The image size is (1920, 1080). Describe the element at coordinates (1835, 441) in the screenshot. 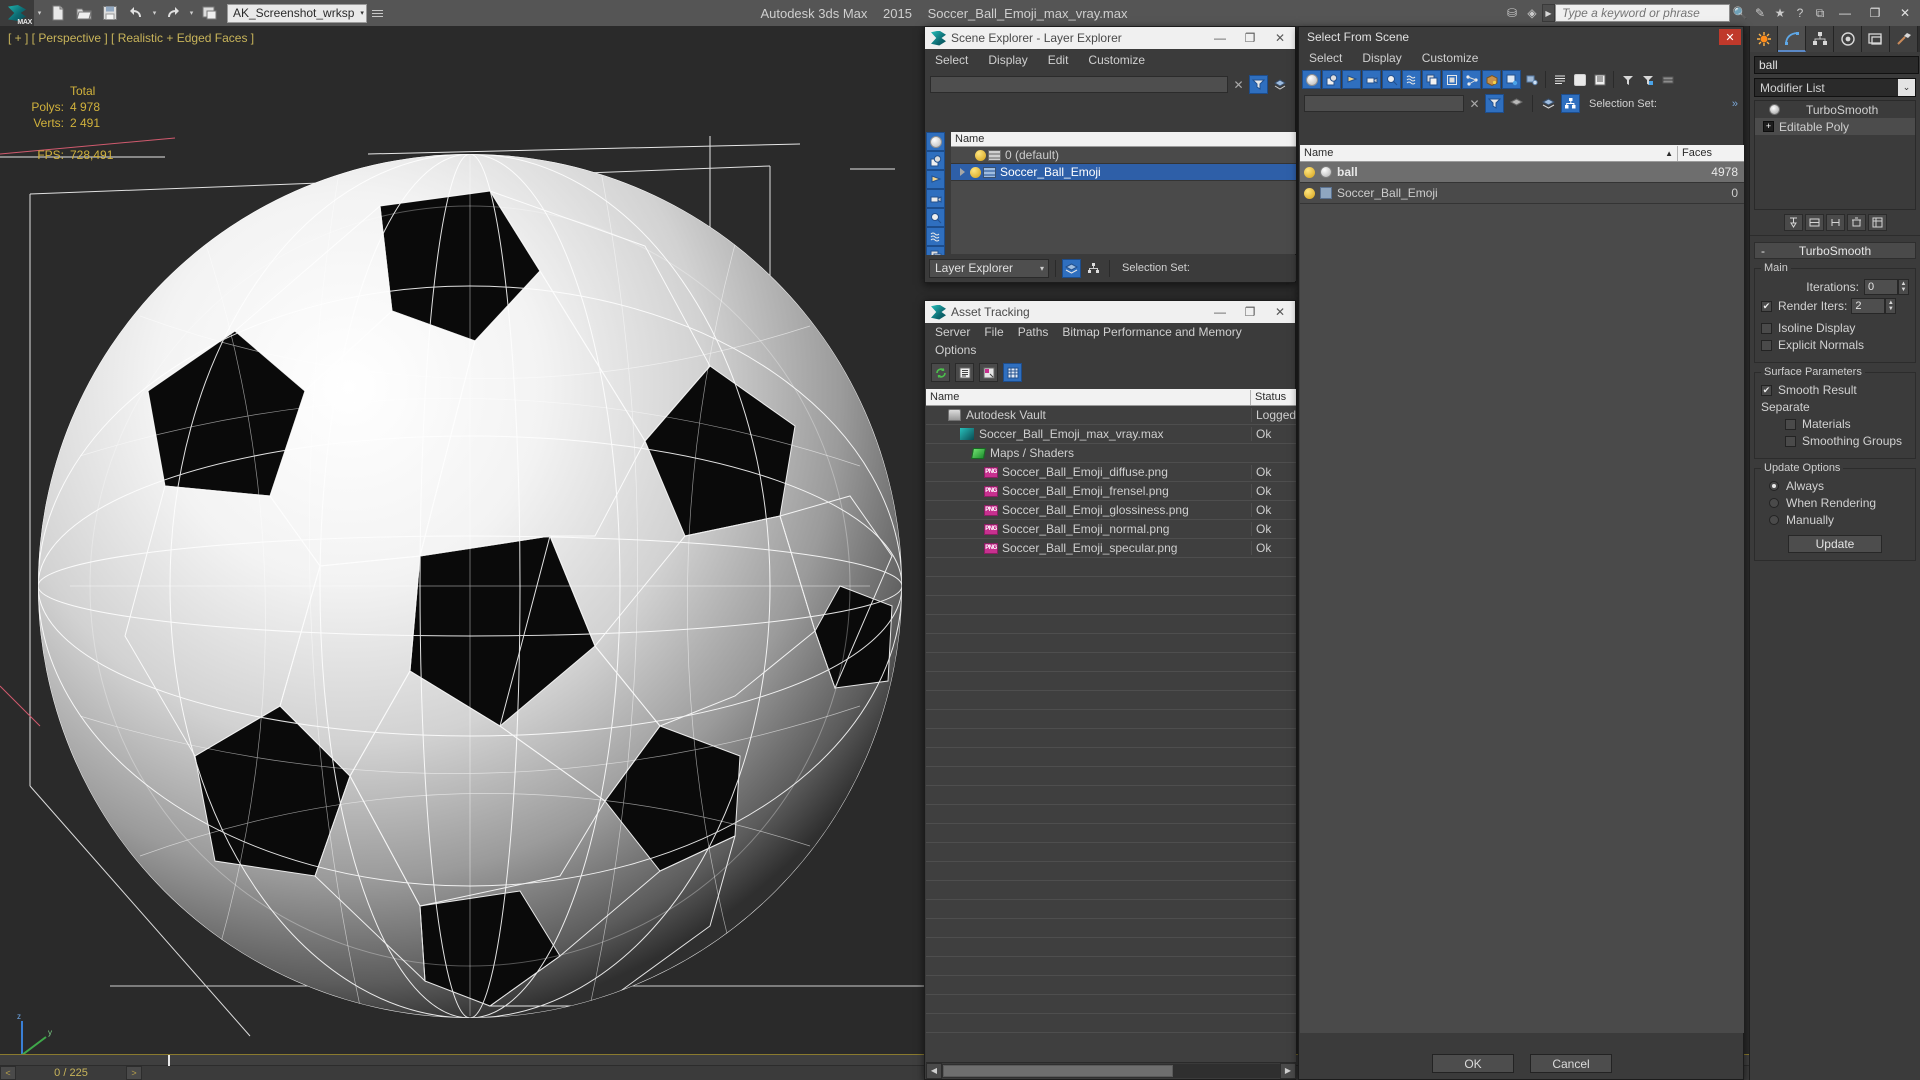

I see `smoothing-groups-row: Smoothing Groups` at that location.